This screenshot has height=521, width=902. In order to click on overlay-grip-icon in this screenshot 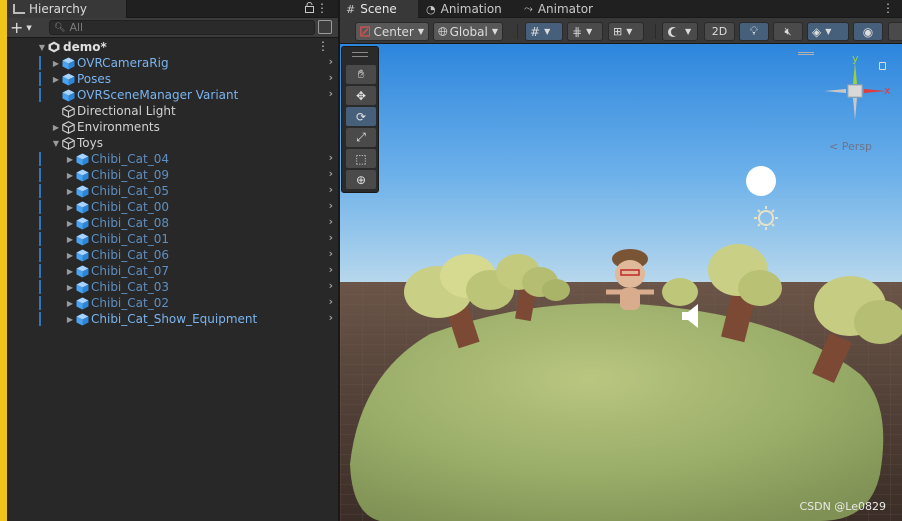, I will do `click(806, 53)`.